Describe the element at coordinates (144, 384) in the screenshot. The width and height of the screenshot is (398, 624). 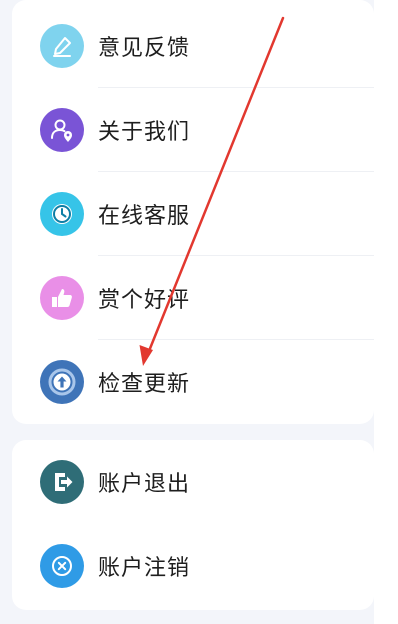
I see `menu-item-label: 检查更新` at that location.